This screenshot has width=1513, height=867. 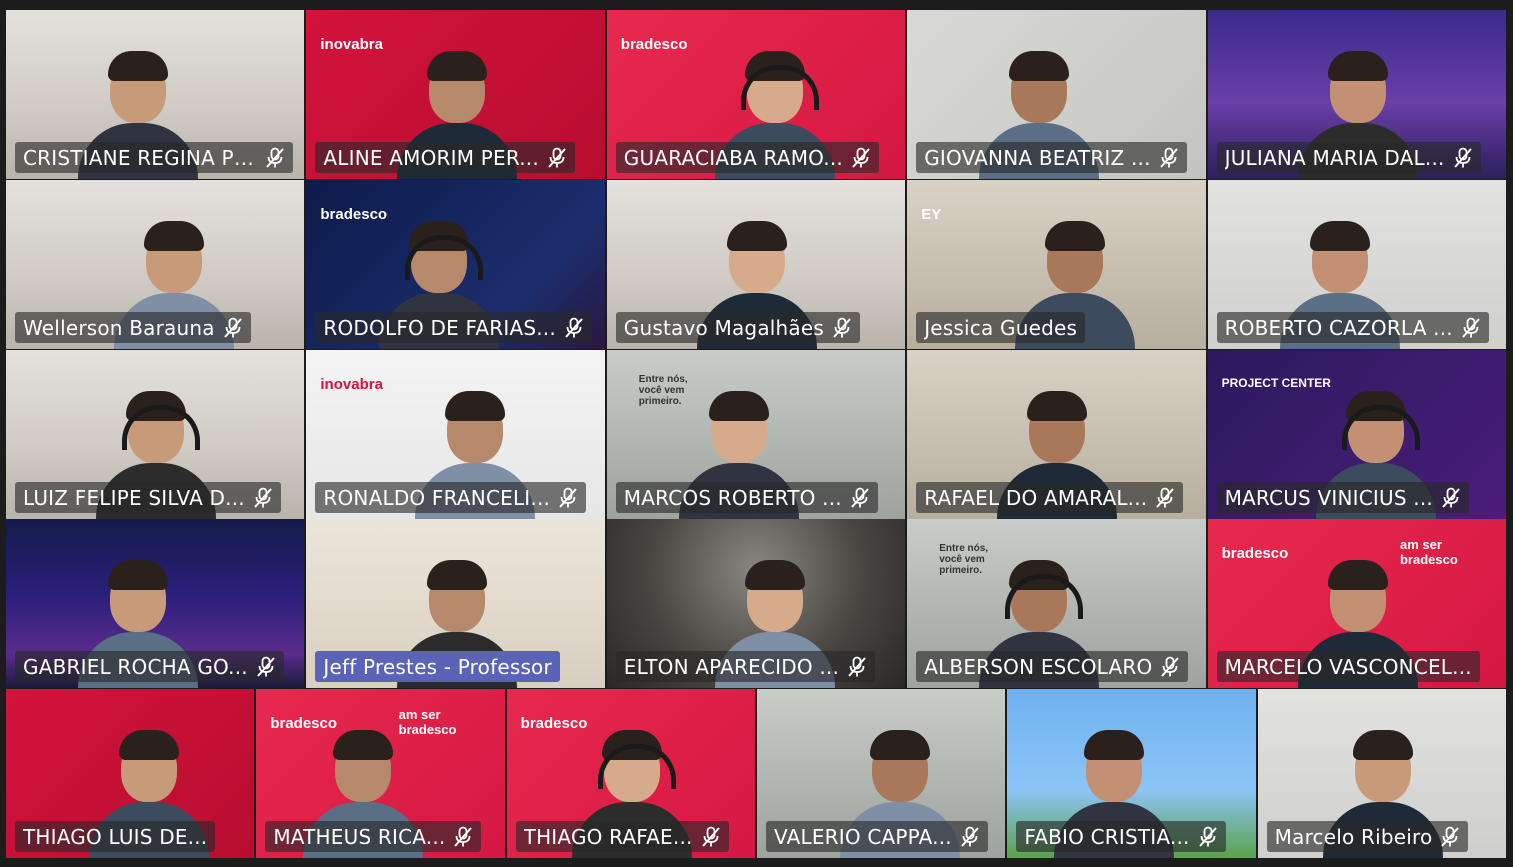 I want to click on participant-name: Jeff Prestes - Professor, so click(x=437, y=666).